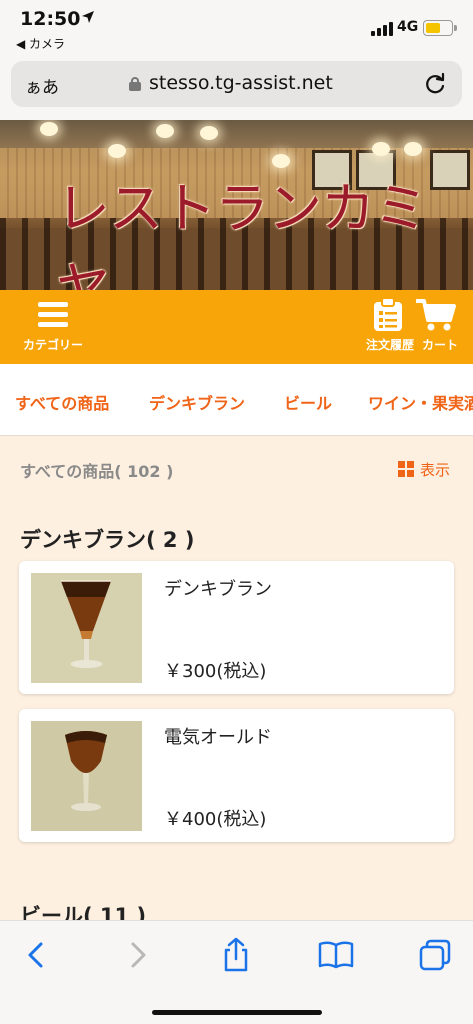 Image resolution: width=473 pixels, height=1024 pixels. Describe the element at coordinates (236, 28) in the screenshot. I see `status-bar: 12:50 ◀ カメラ 4G` at that location.